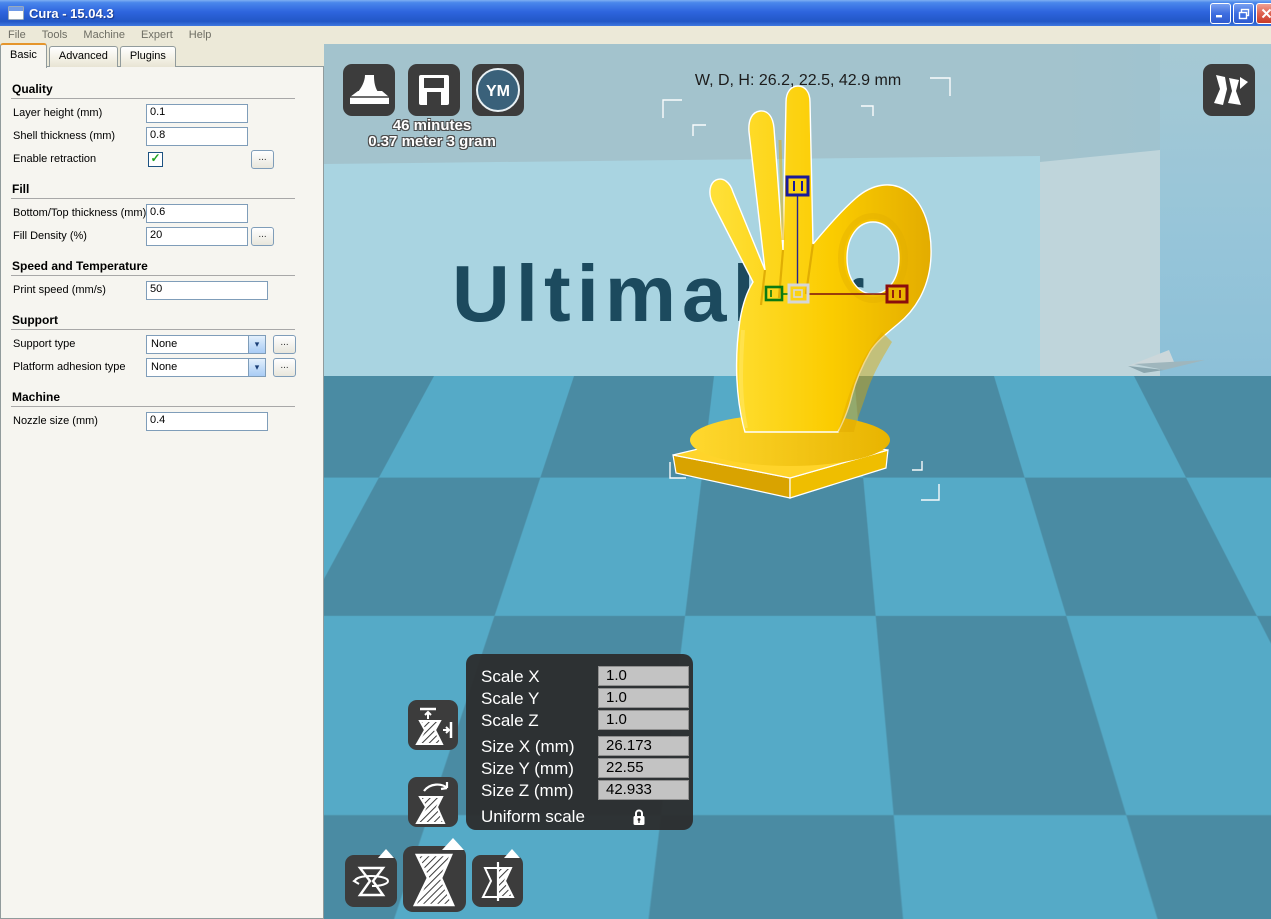 The height and width of the screenshot is (919, 1271). I want to click on section-title-machine: Machine, so click(36, 397).